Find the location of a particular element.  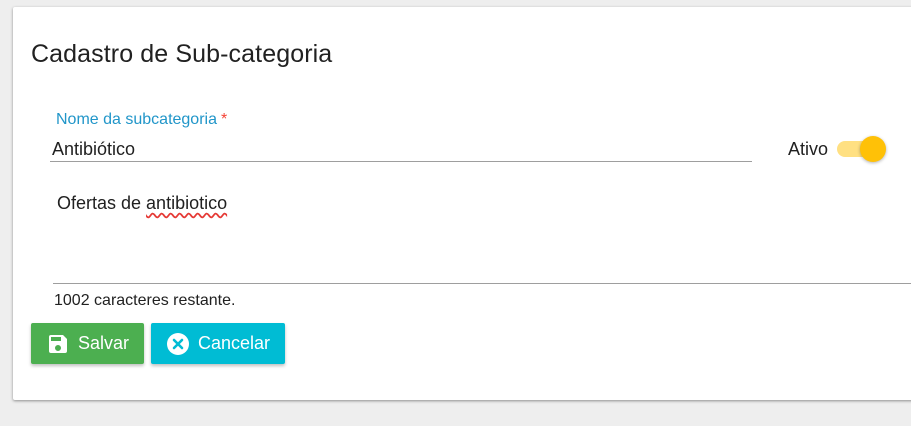

active-toggle is located at coordinates (860, 149).